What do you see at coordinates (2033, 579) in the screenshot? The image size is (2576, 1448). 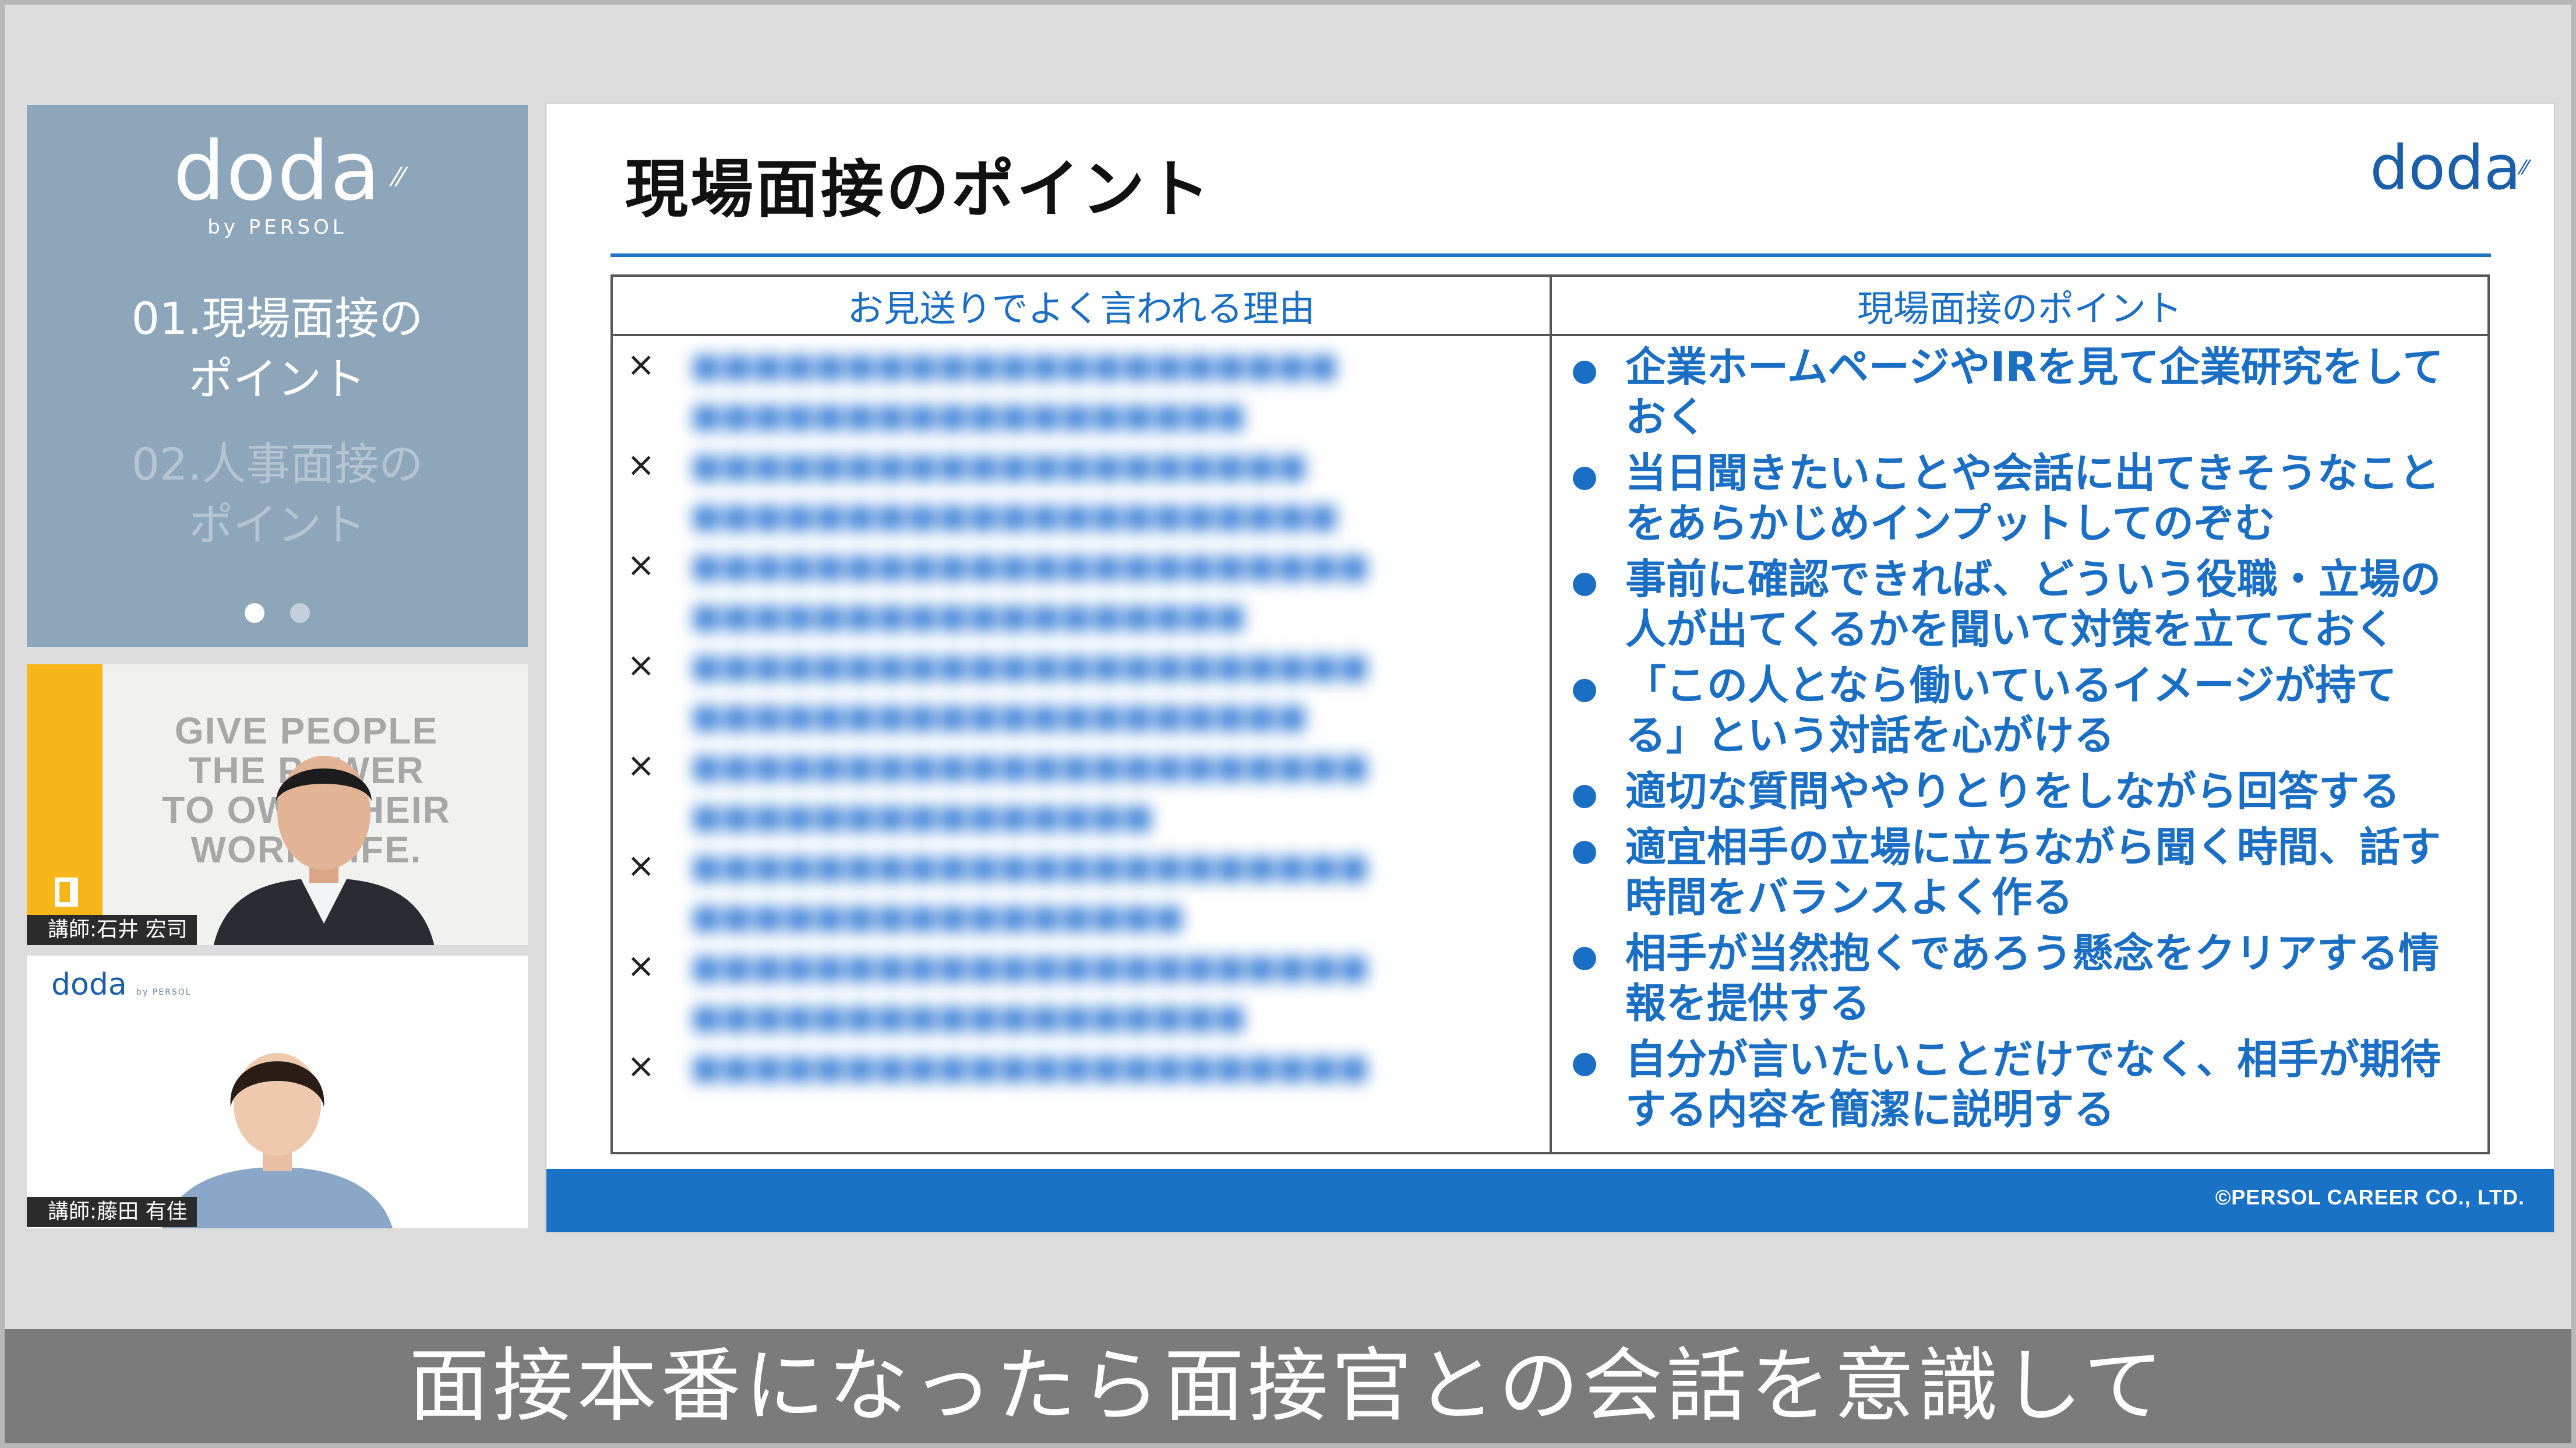 I see `point-3-line-1: 事前に確認できれば、どういう役職・立場の` at bounding box center [2033, 579].